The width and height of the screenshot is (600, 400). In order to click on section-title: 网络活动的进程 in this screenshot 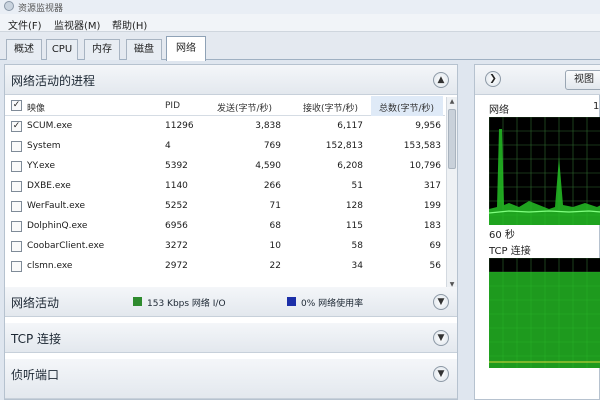, I will do `click(53, 81)`.